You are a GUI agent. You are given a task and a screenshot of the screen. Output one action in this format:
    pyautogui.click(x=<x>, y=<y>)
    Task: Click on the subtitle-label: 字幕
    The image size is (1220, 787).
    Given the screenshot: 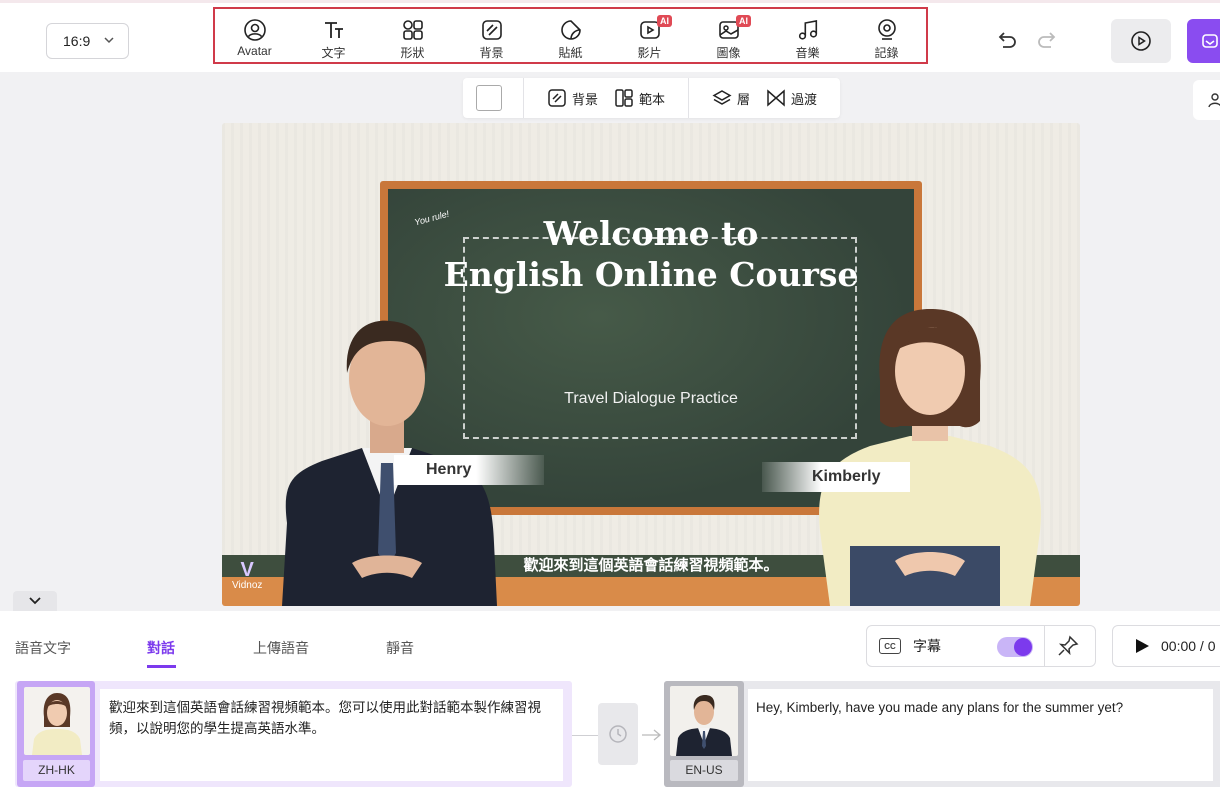 What is the action you would take?
    pyautogui.click(x=927, y=646)
    